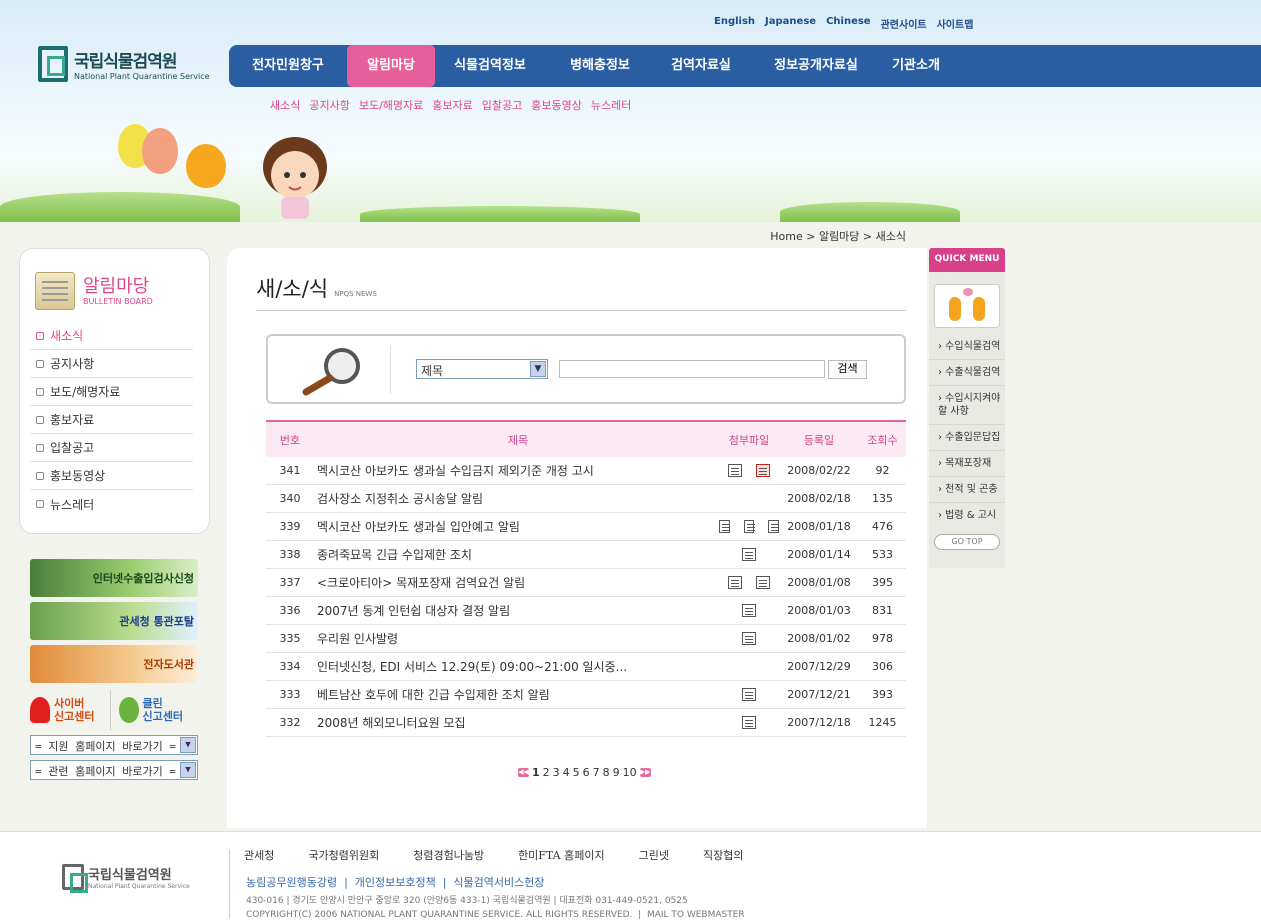  I want to click on table-row: 336 2007년 동계 인턴쉽 대상자 결정 알림 2008/01/03 831, so click(586, 611).